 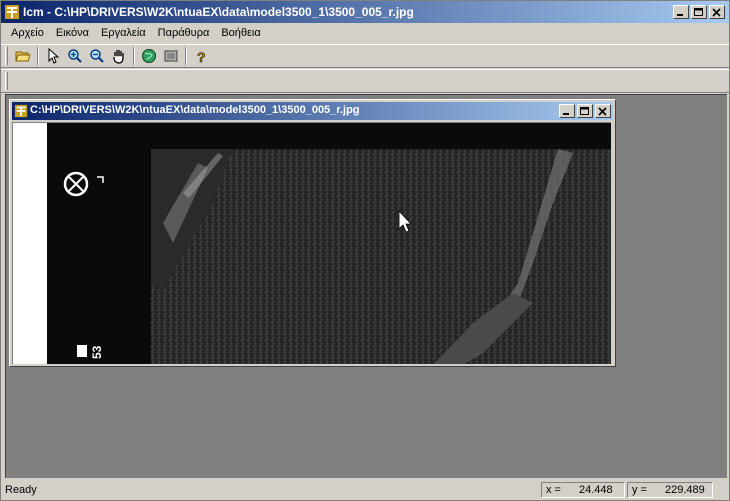 I want to click on zoom-out-icon, so click(x=97, y=56).